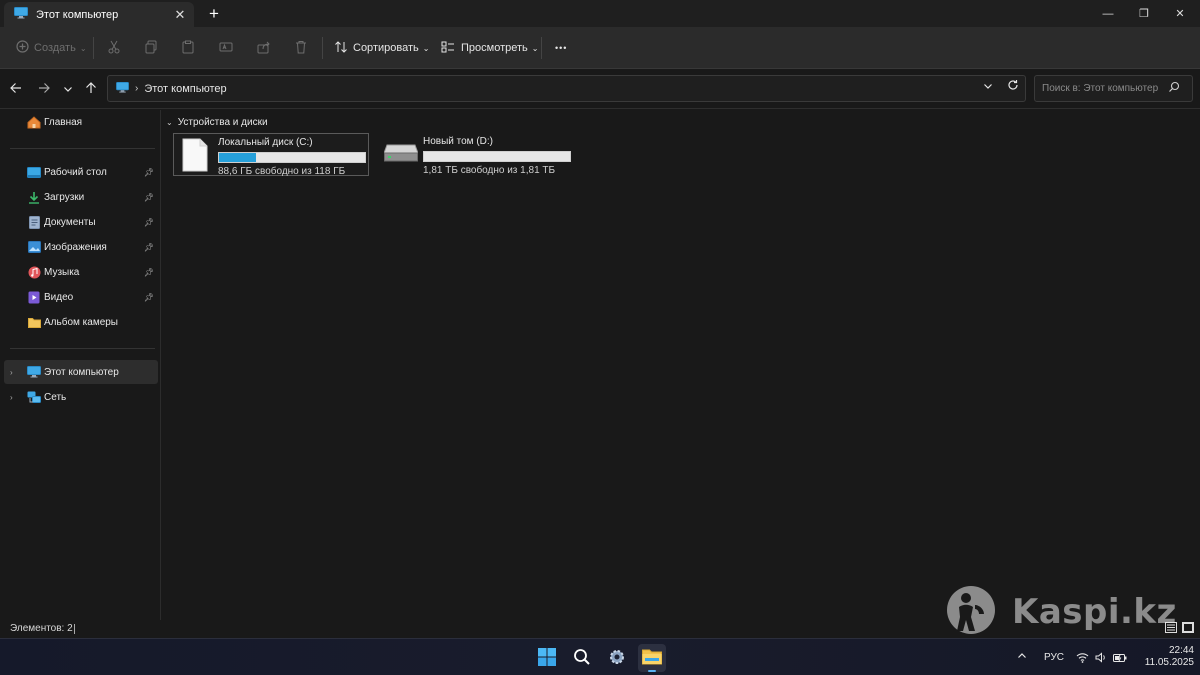  I want to click on arrow-up-icon, so click(91, 89).